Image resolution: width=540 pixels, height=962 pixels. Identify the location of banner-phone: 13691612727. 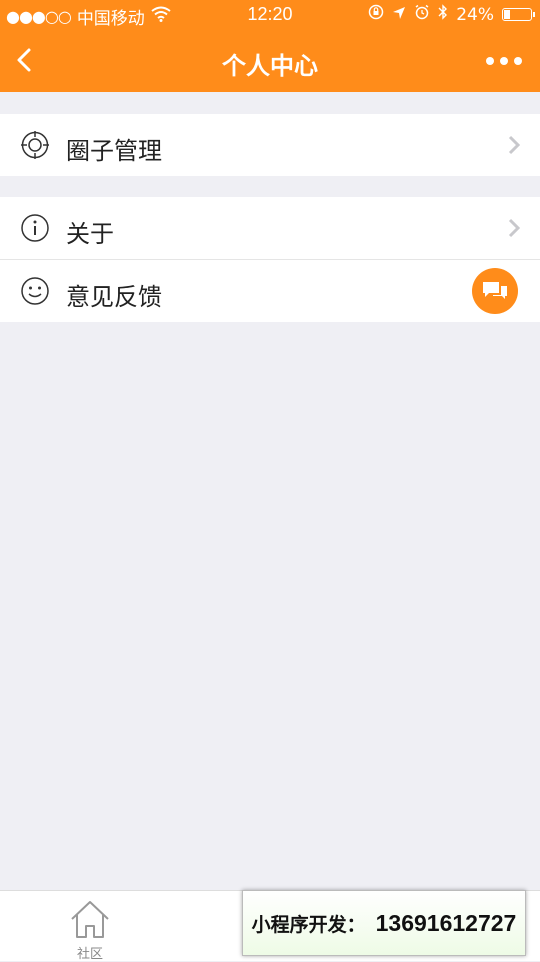
(446, 922).